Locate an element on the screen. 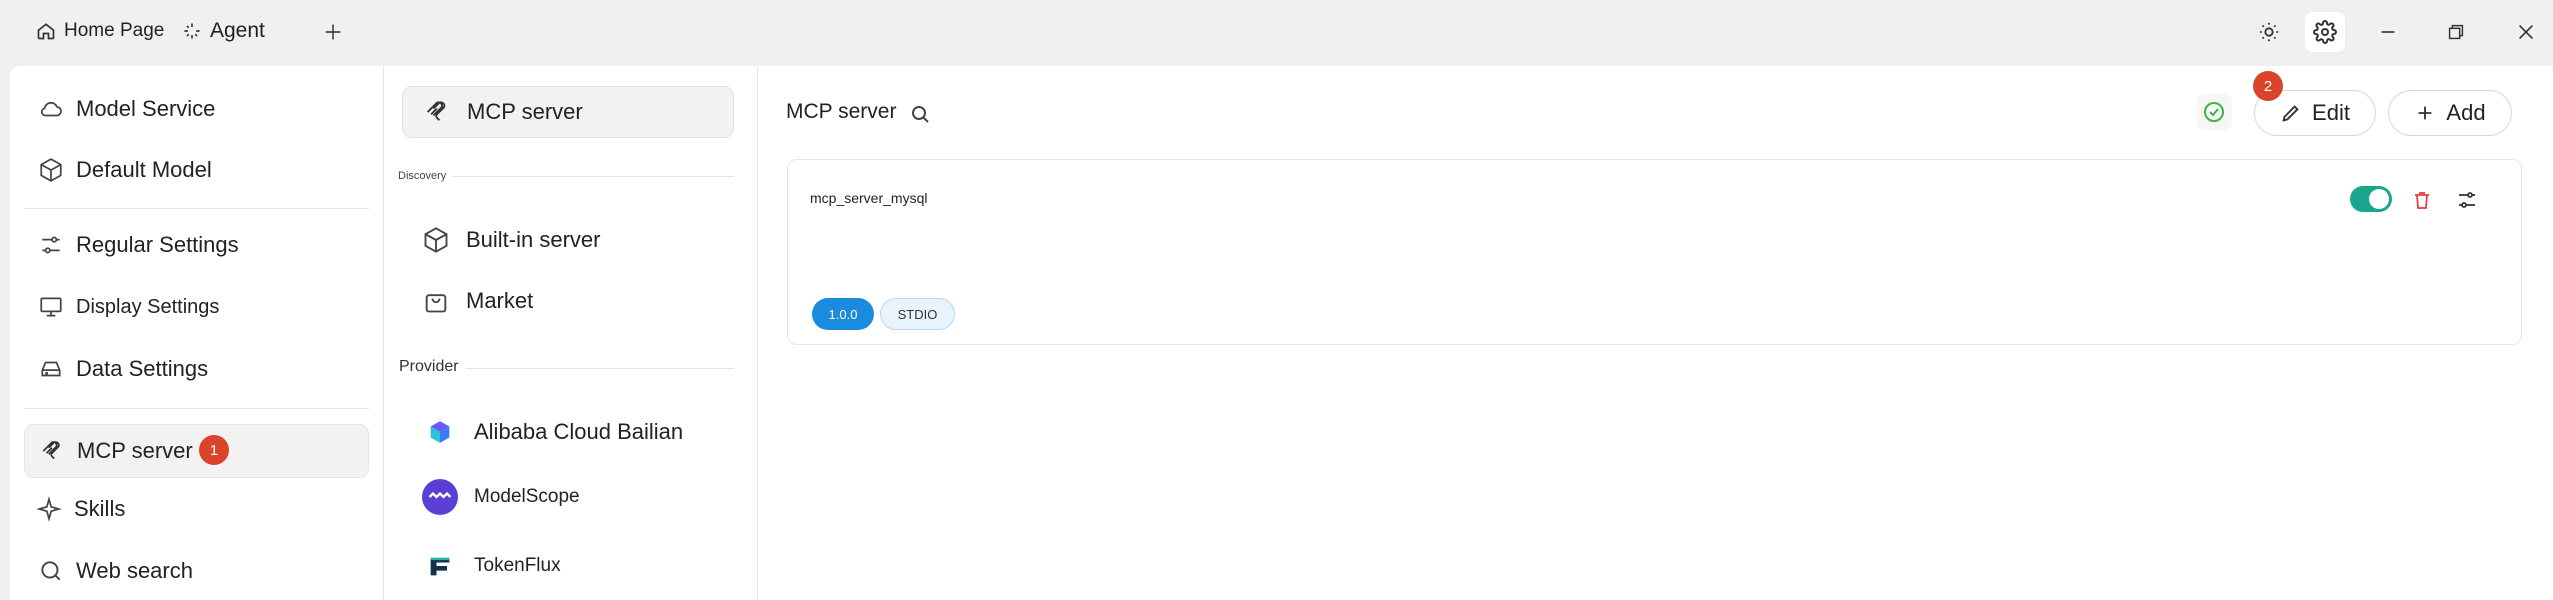 The width and height of the screenshot is (2553, 600). provider-item-modelscope: ModelScope is located at coordinates (568, 497).